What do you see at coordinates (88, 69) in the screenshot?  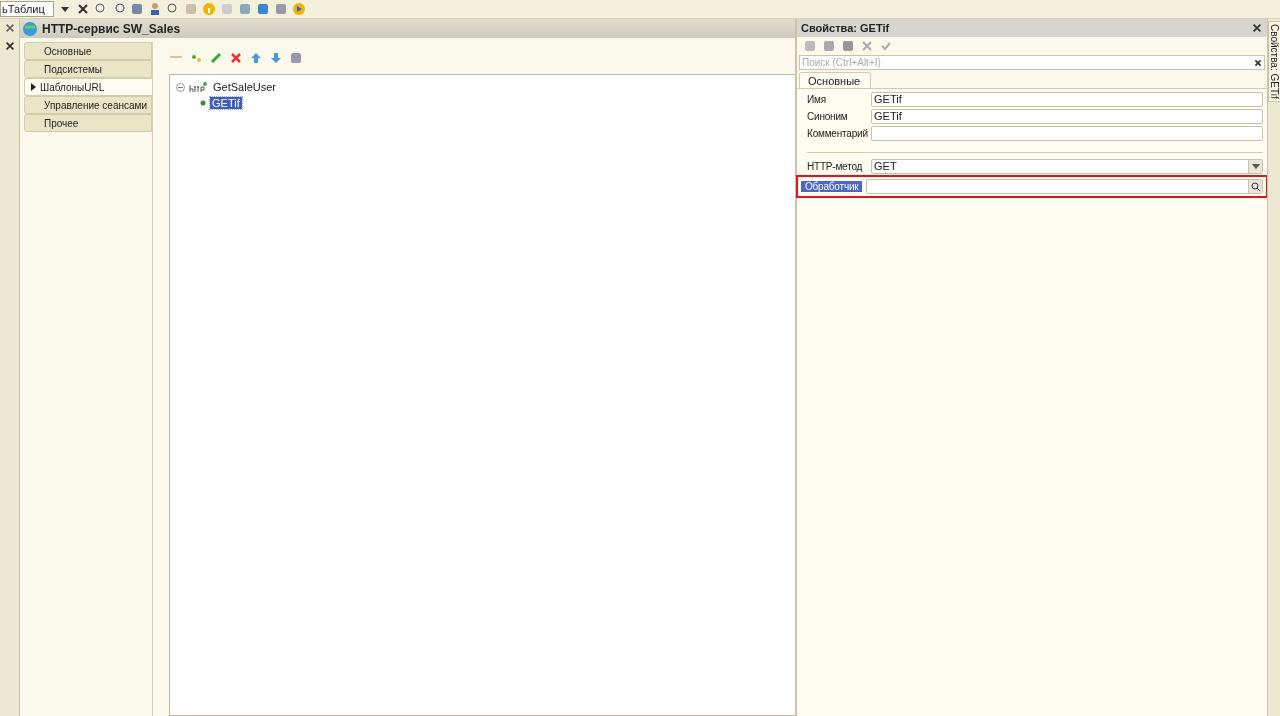 I see `nav-tab: Подсистемы` at bounding box center [88, 69].